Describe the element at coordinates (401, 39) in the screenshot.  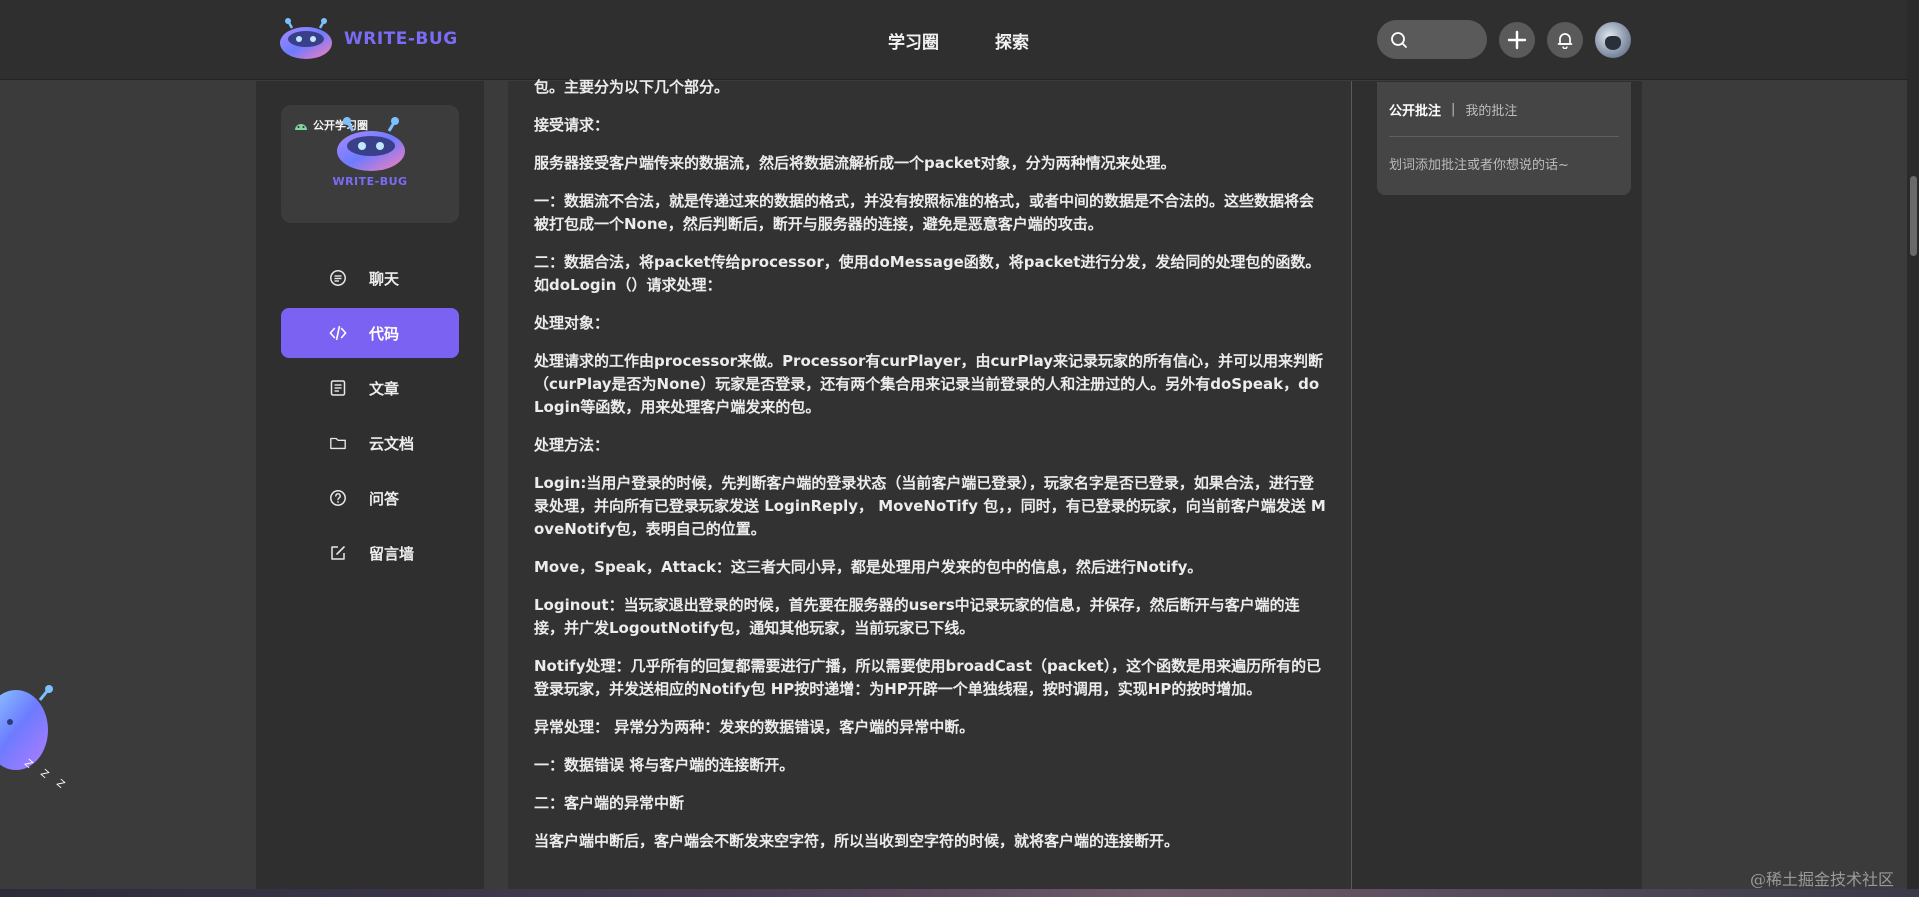
I see `logo-text: WRITE-BUG` at that location.